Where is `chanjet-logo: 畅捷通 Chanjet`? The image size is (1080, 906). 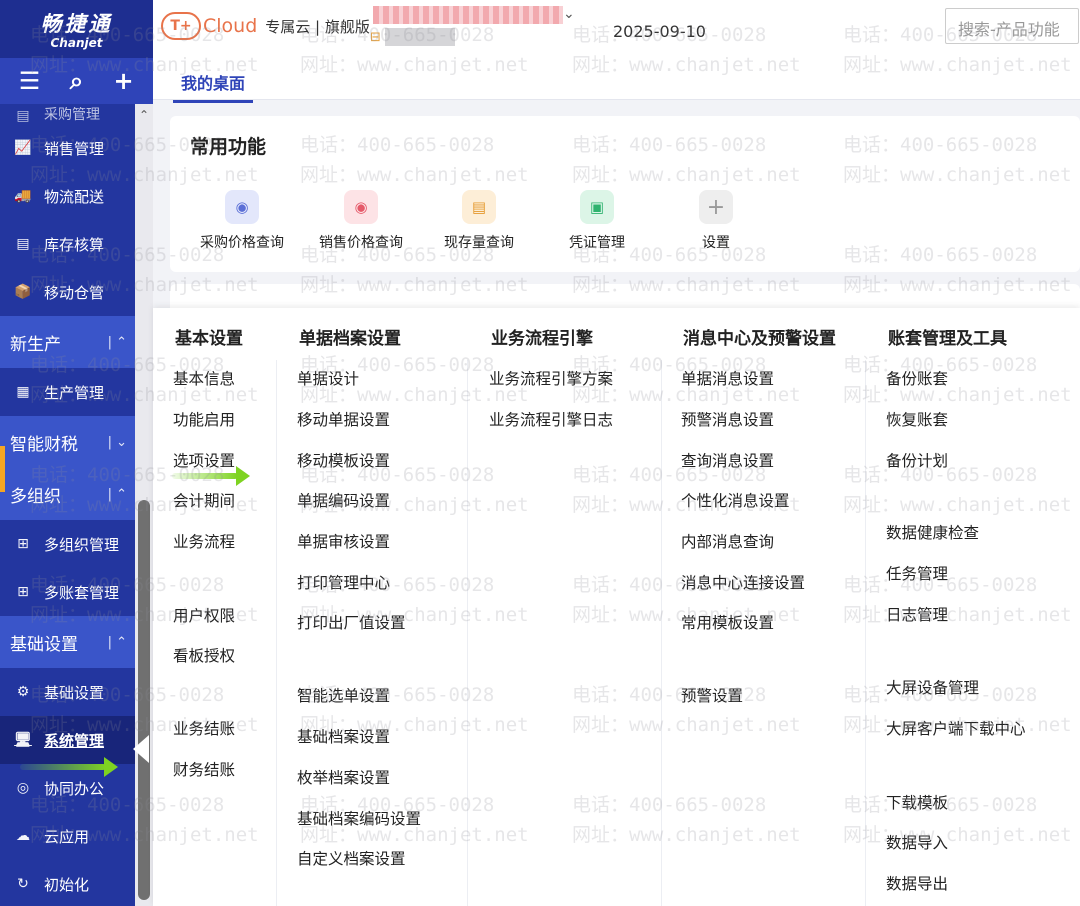
chanjet-logo: 畅捷通 Chanjet is located at coordinates (76, 29).